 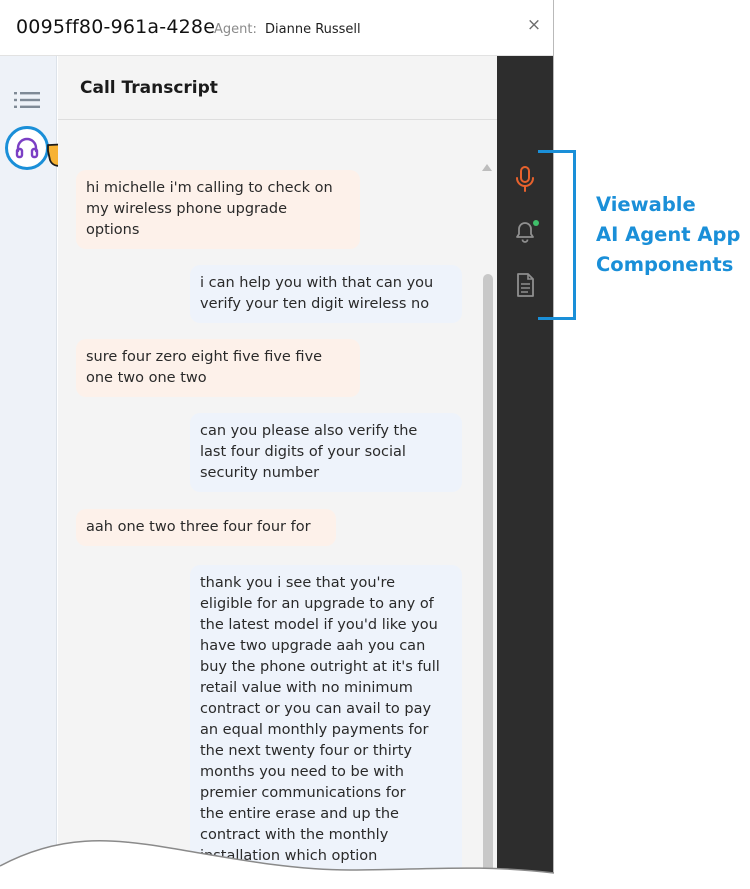 I want to click on message-line: thank you i see that you're, so click(x=298, y=583).